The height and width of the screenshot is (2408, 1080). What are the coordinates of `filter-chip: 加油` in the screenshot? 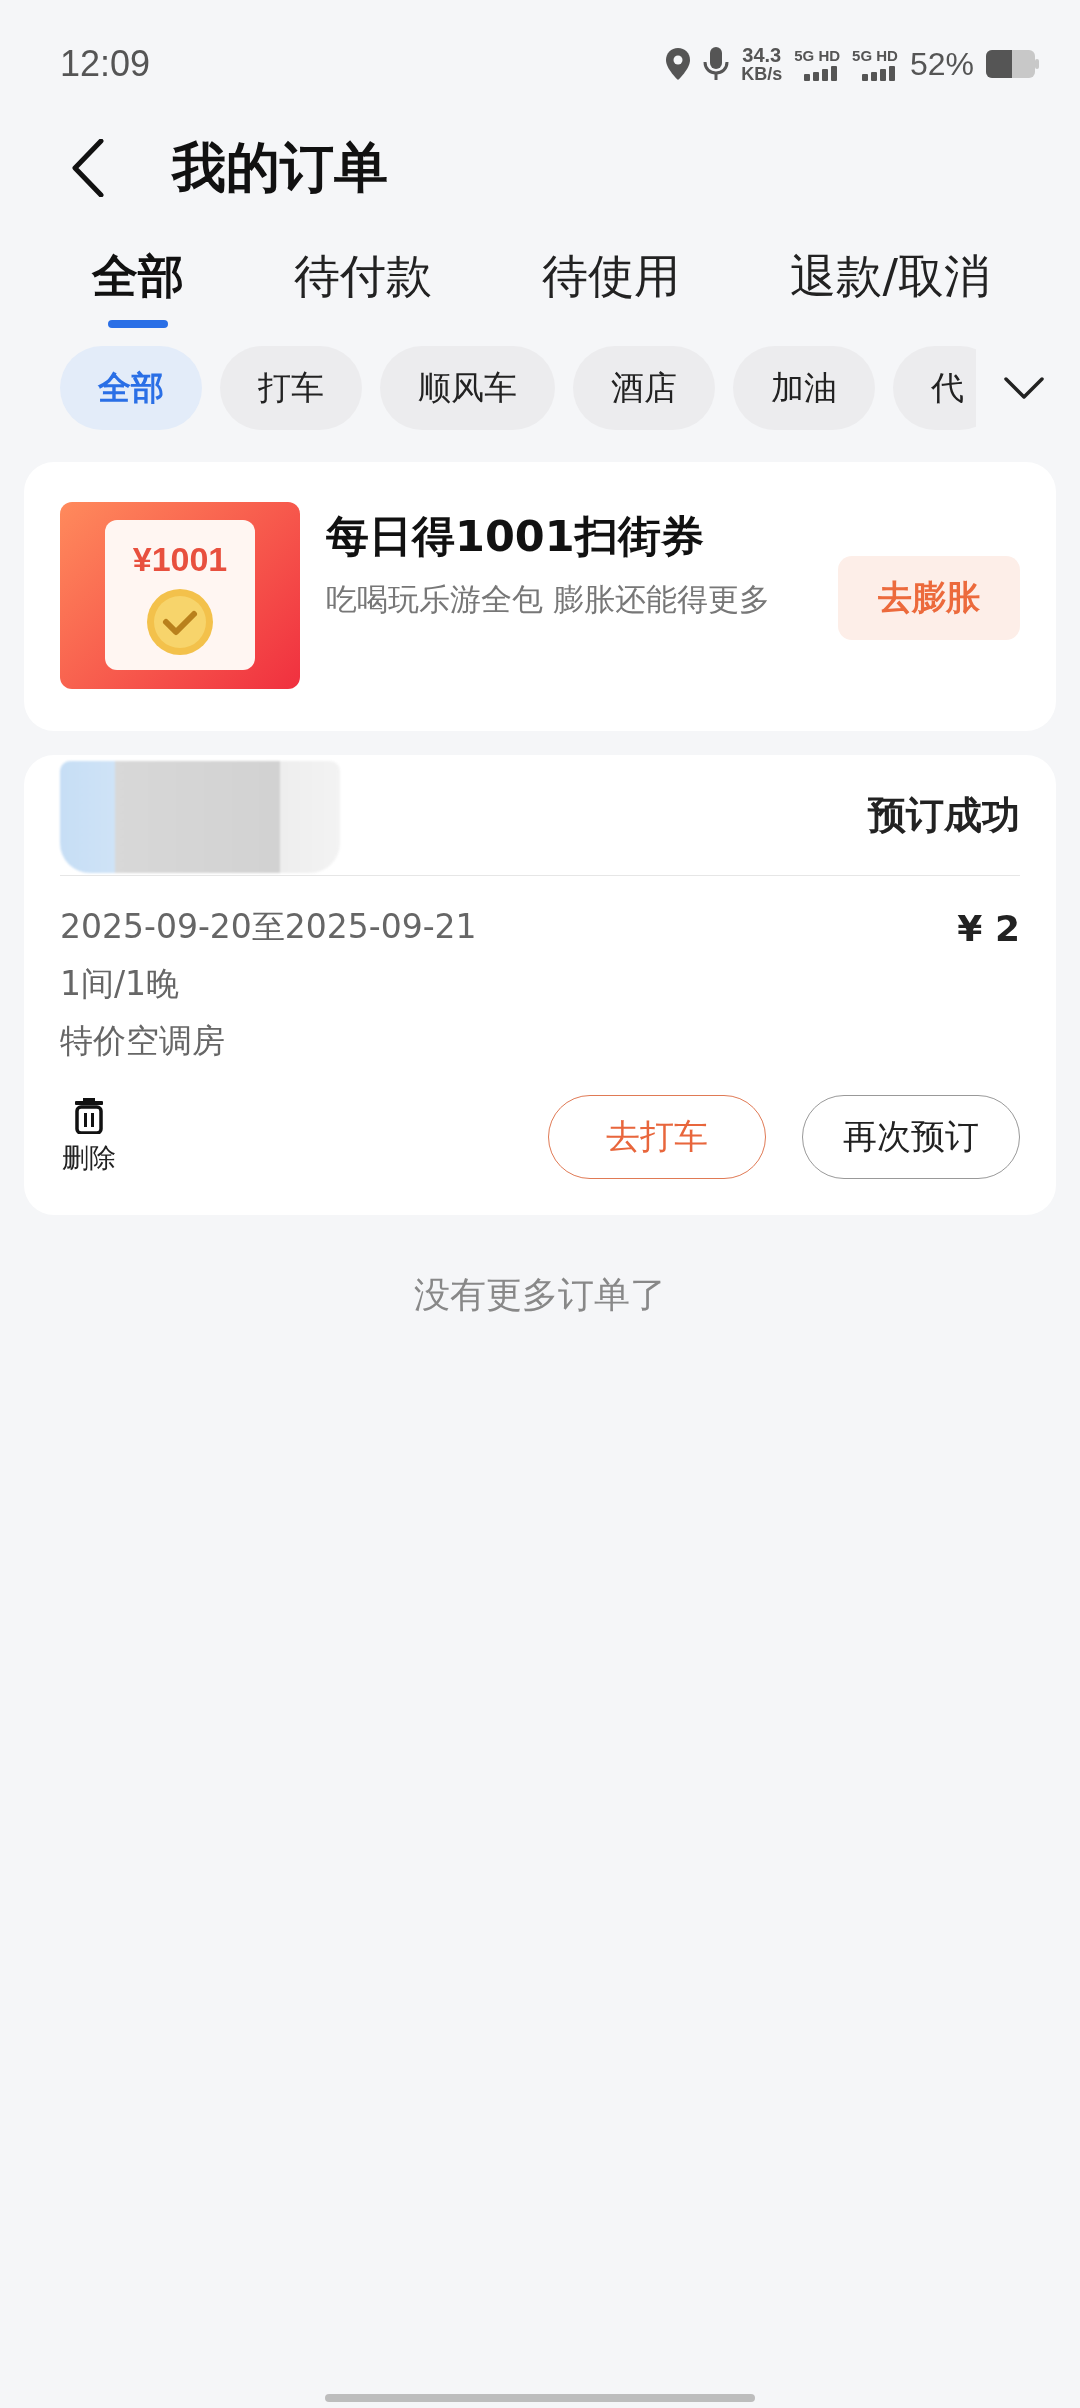 It's located at (804, 388).